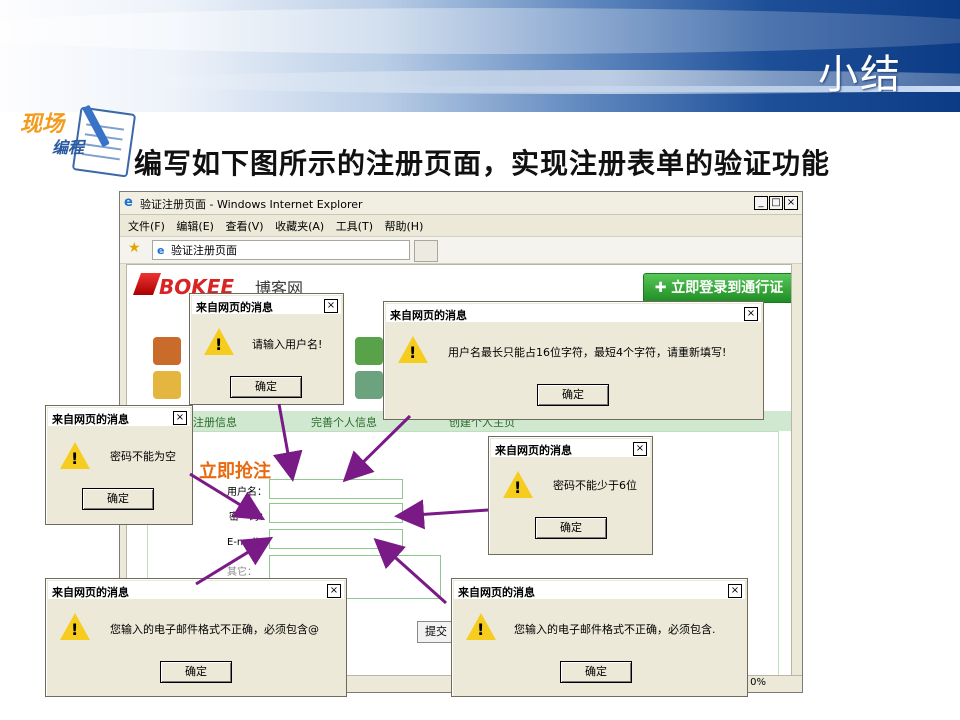 The image size is (960, 720). Describe the element at coordinates (410, 571) in the screenshot. I see `arrow-email-dot` at that location.